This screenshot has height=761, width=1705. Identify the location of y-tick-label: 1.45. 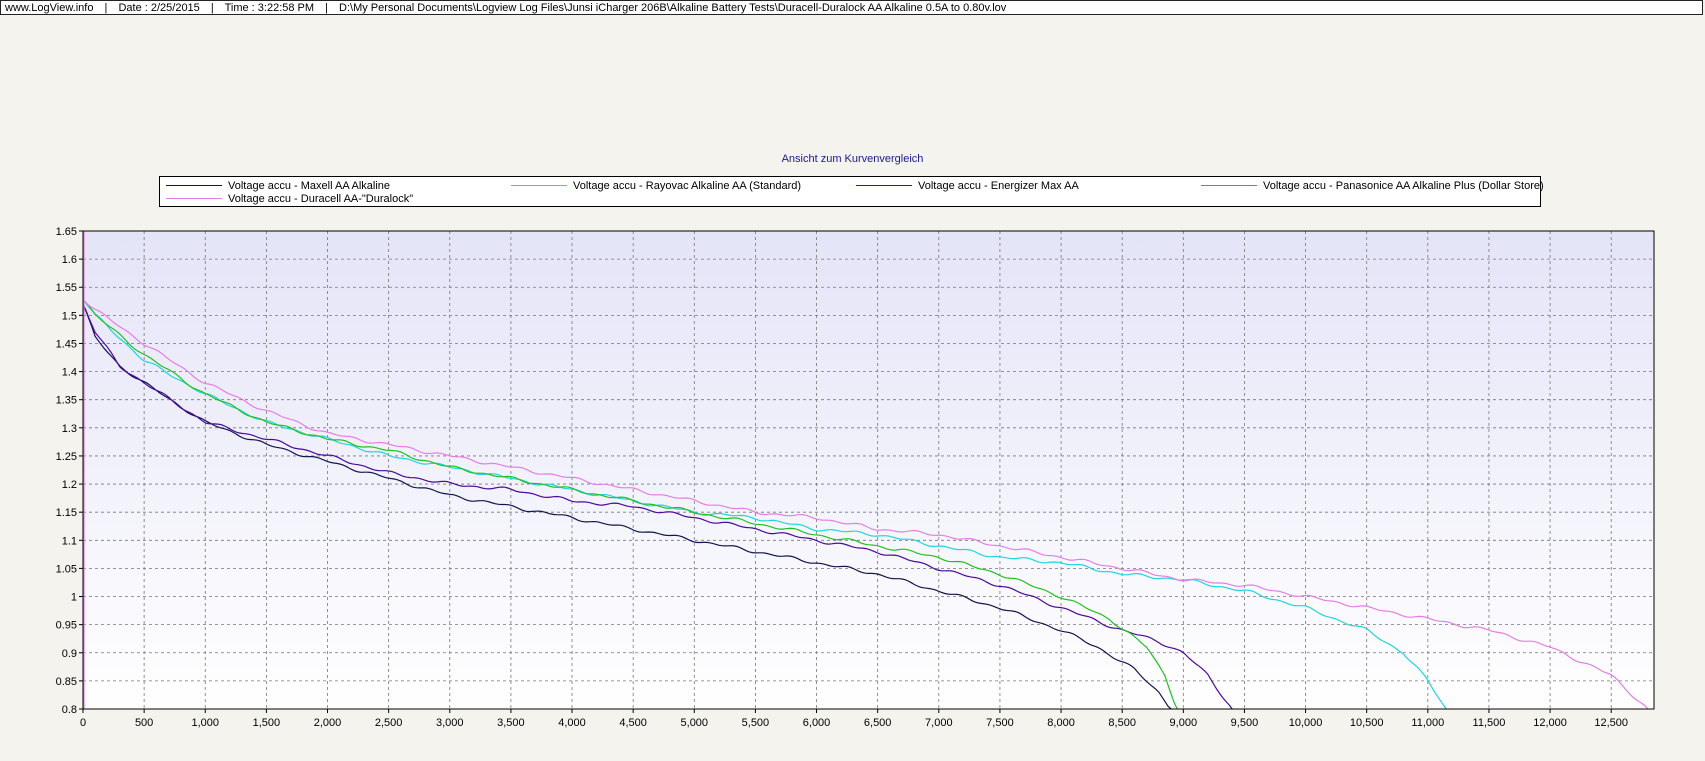
(66, 344).